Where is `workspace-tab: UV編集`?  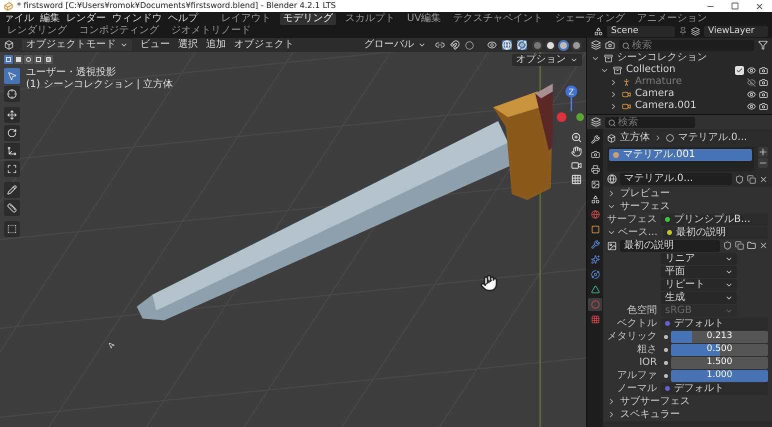 workspace-tab: UV編集 is located at coordinates (424, 19).